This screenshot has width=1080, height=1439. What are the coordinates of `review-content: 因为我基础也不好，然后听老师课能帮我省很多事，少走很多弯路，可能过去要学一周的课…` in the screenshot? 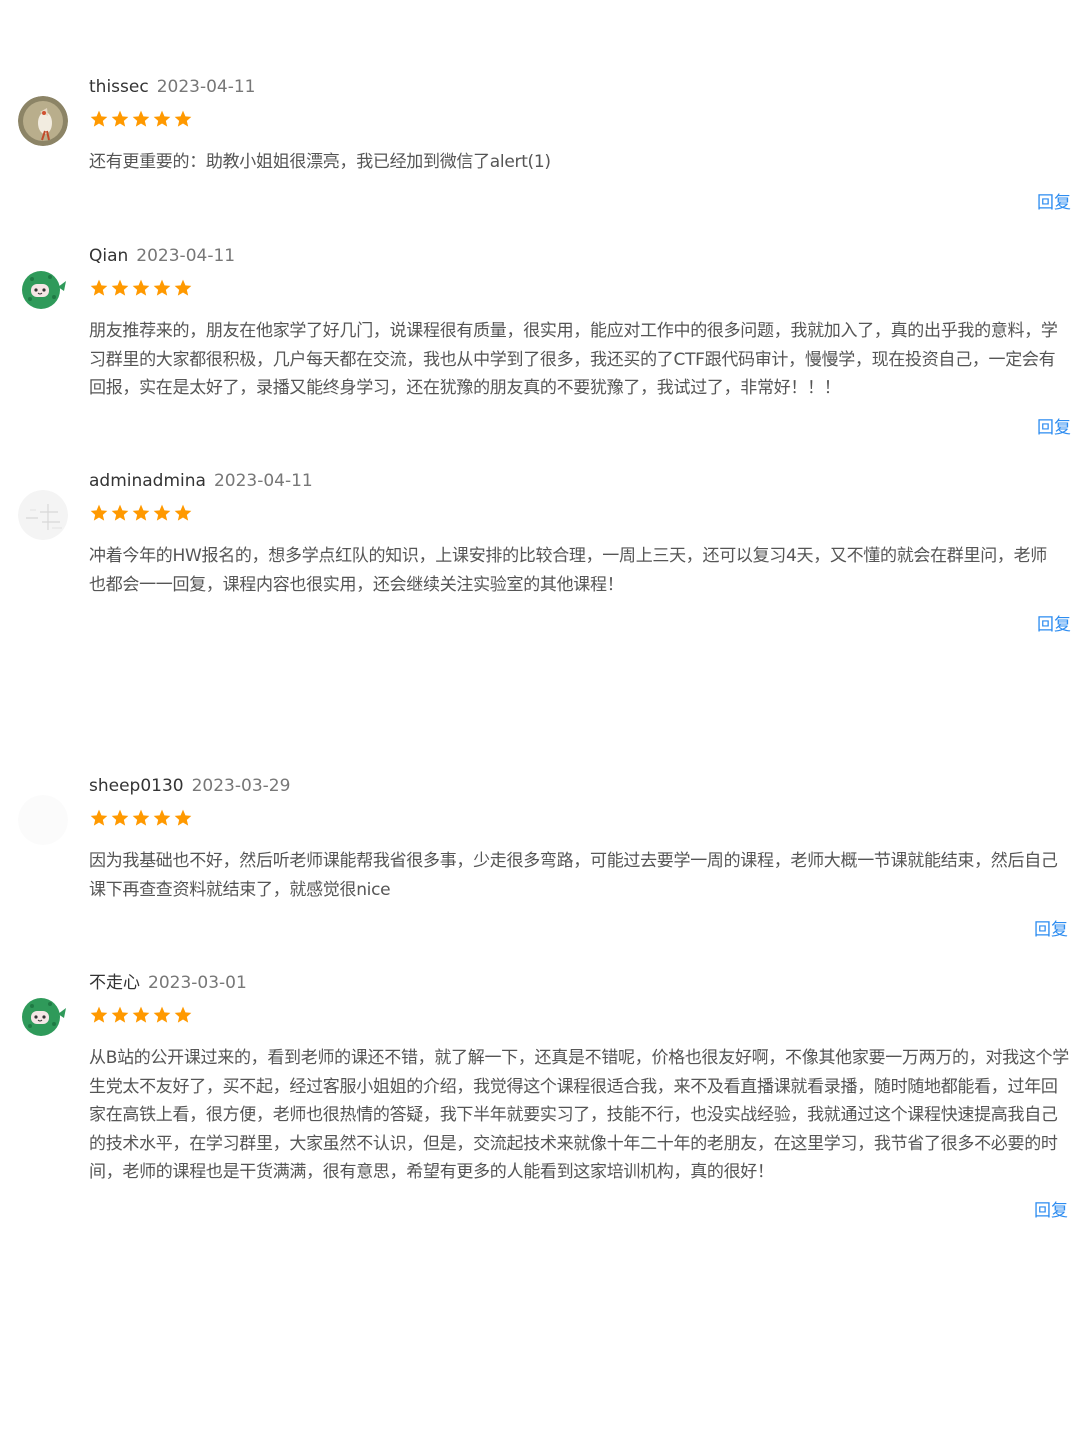 It's located at (573, 875).